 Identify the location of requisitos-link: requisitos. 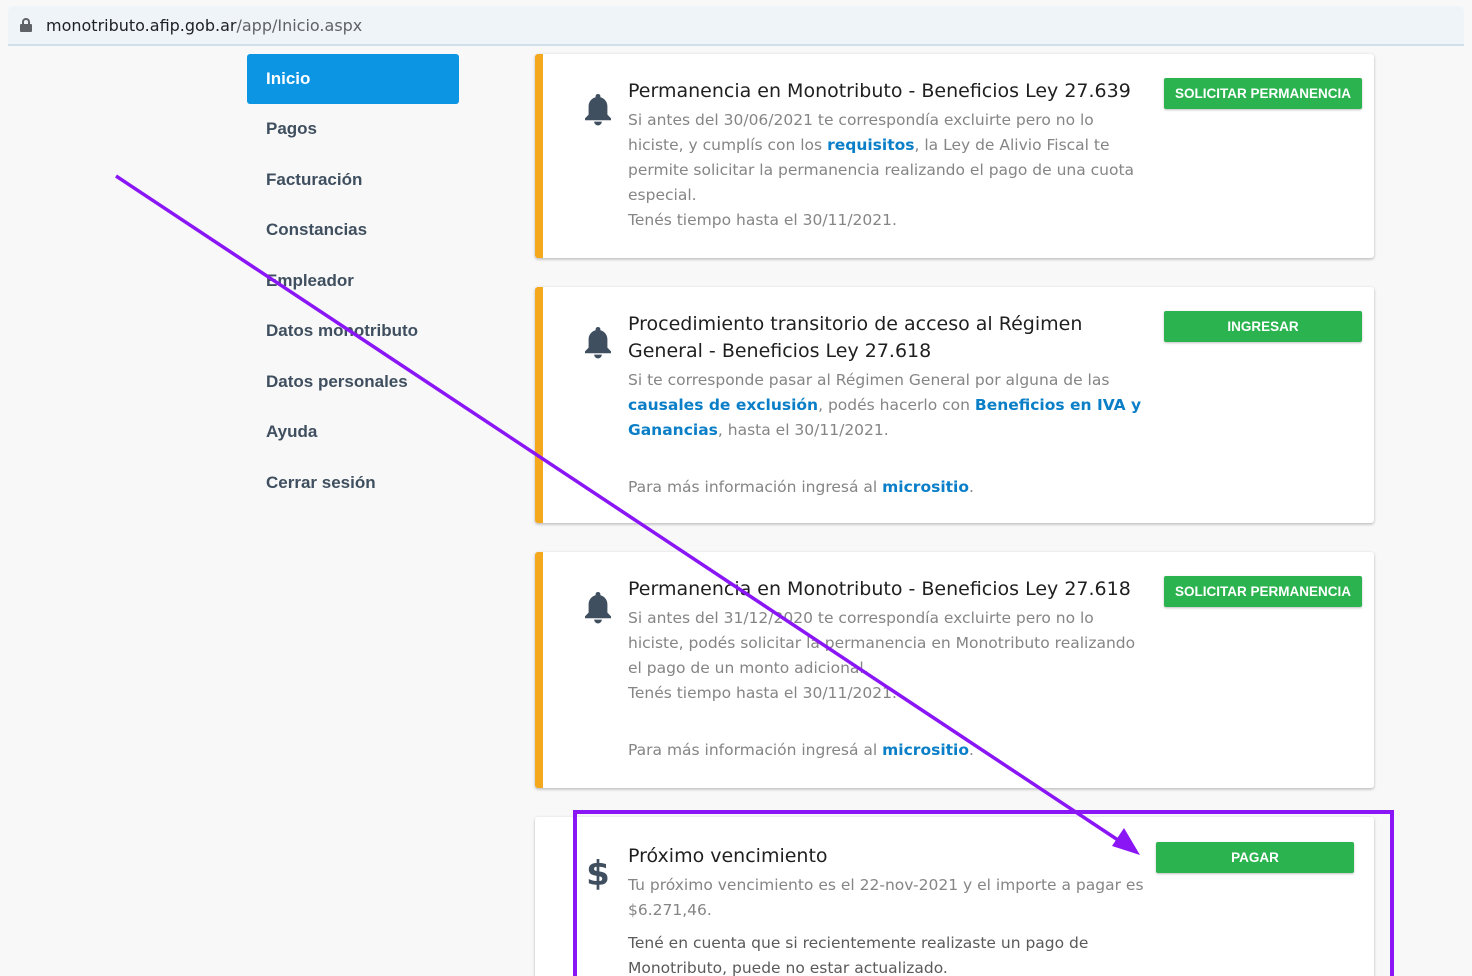
(870, 145).